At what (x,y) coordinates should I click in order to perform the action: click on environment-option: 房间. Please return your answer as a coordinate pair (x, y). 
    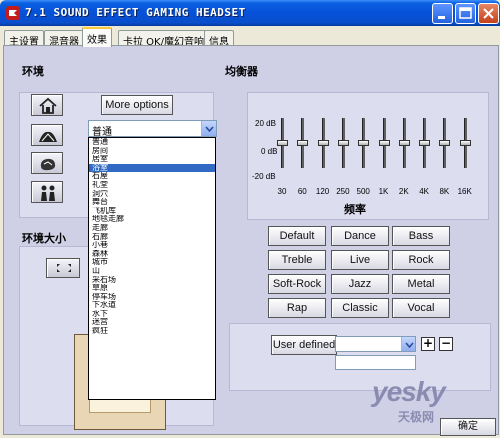
    Looking at the image, I should click on (152, 151).